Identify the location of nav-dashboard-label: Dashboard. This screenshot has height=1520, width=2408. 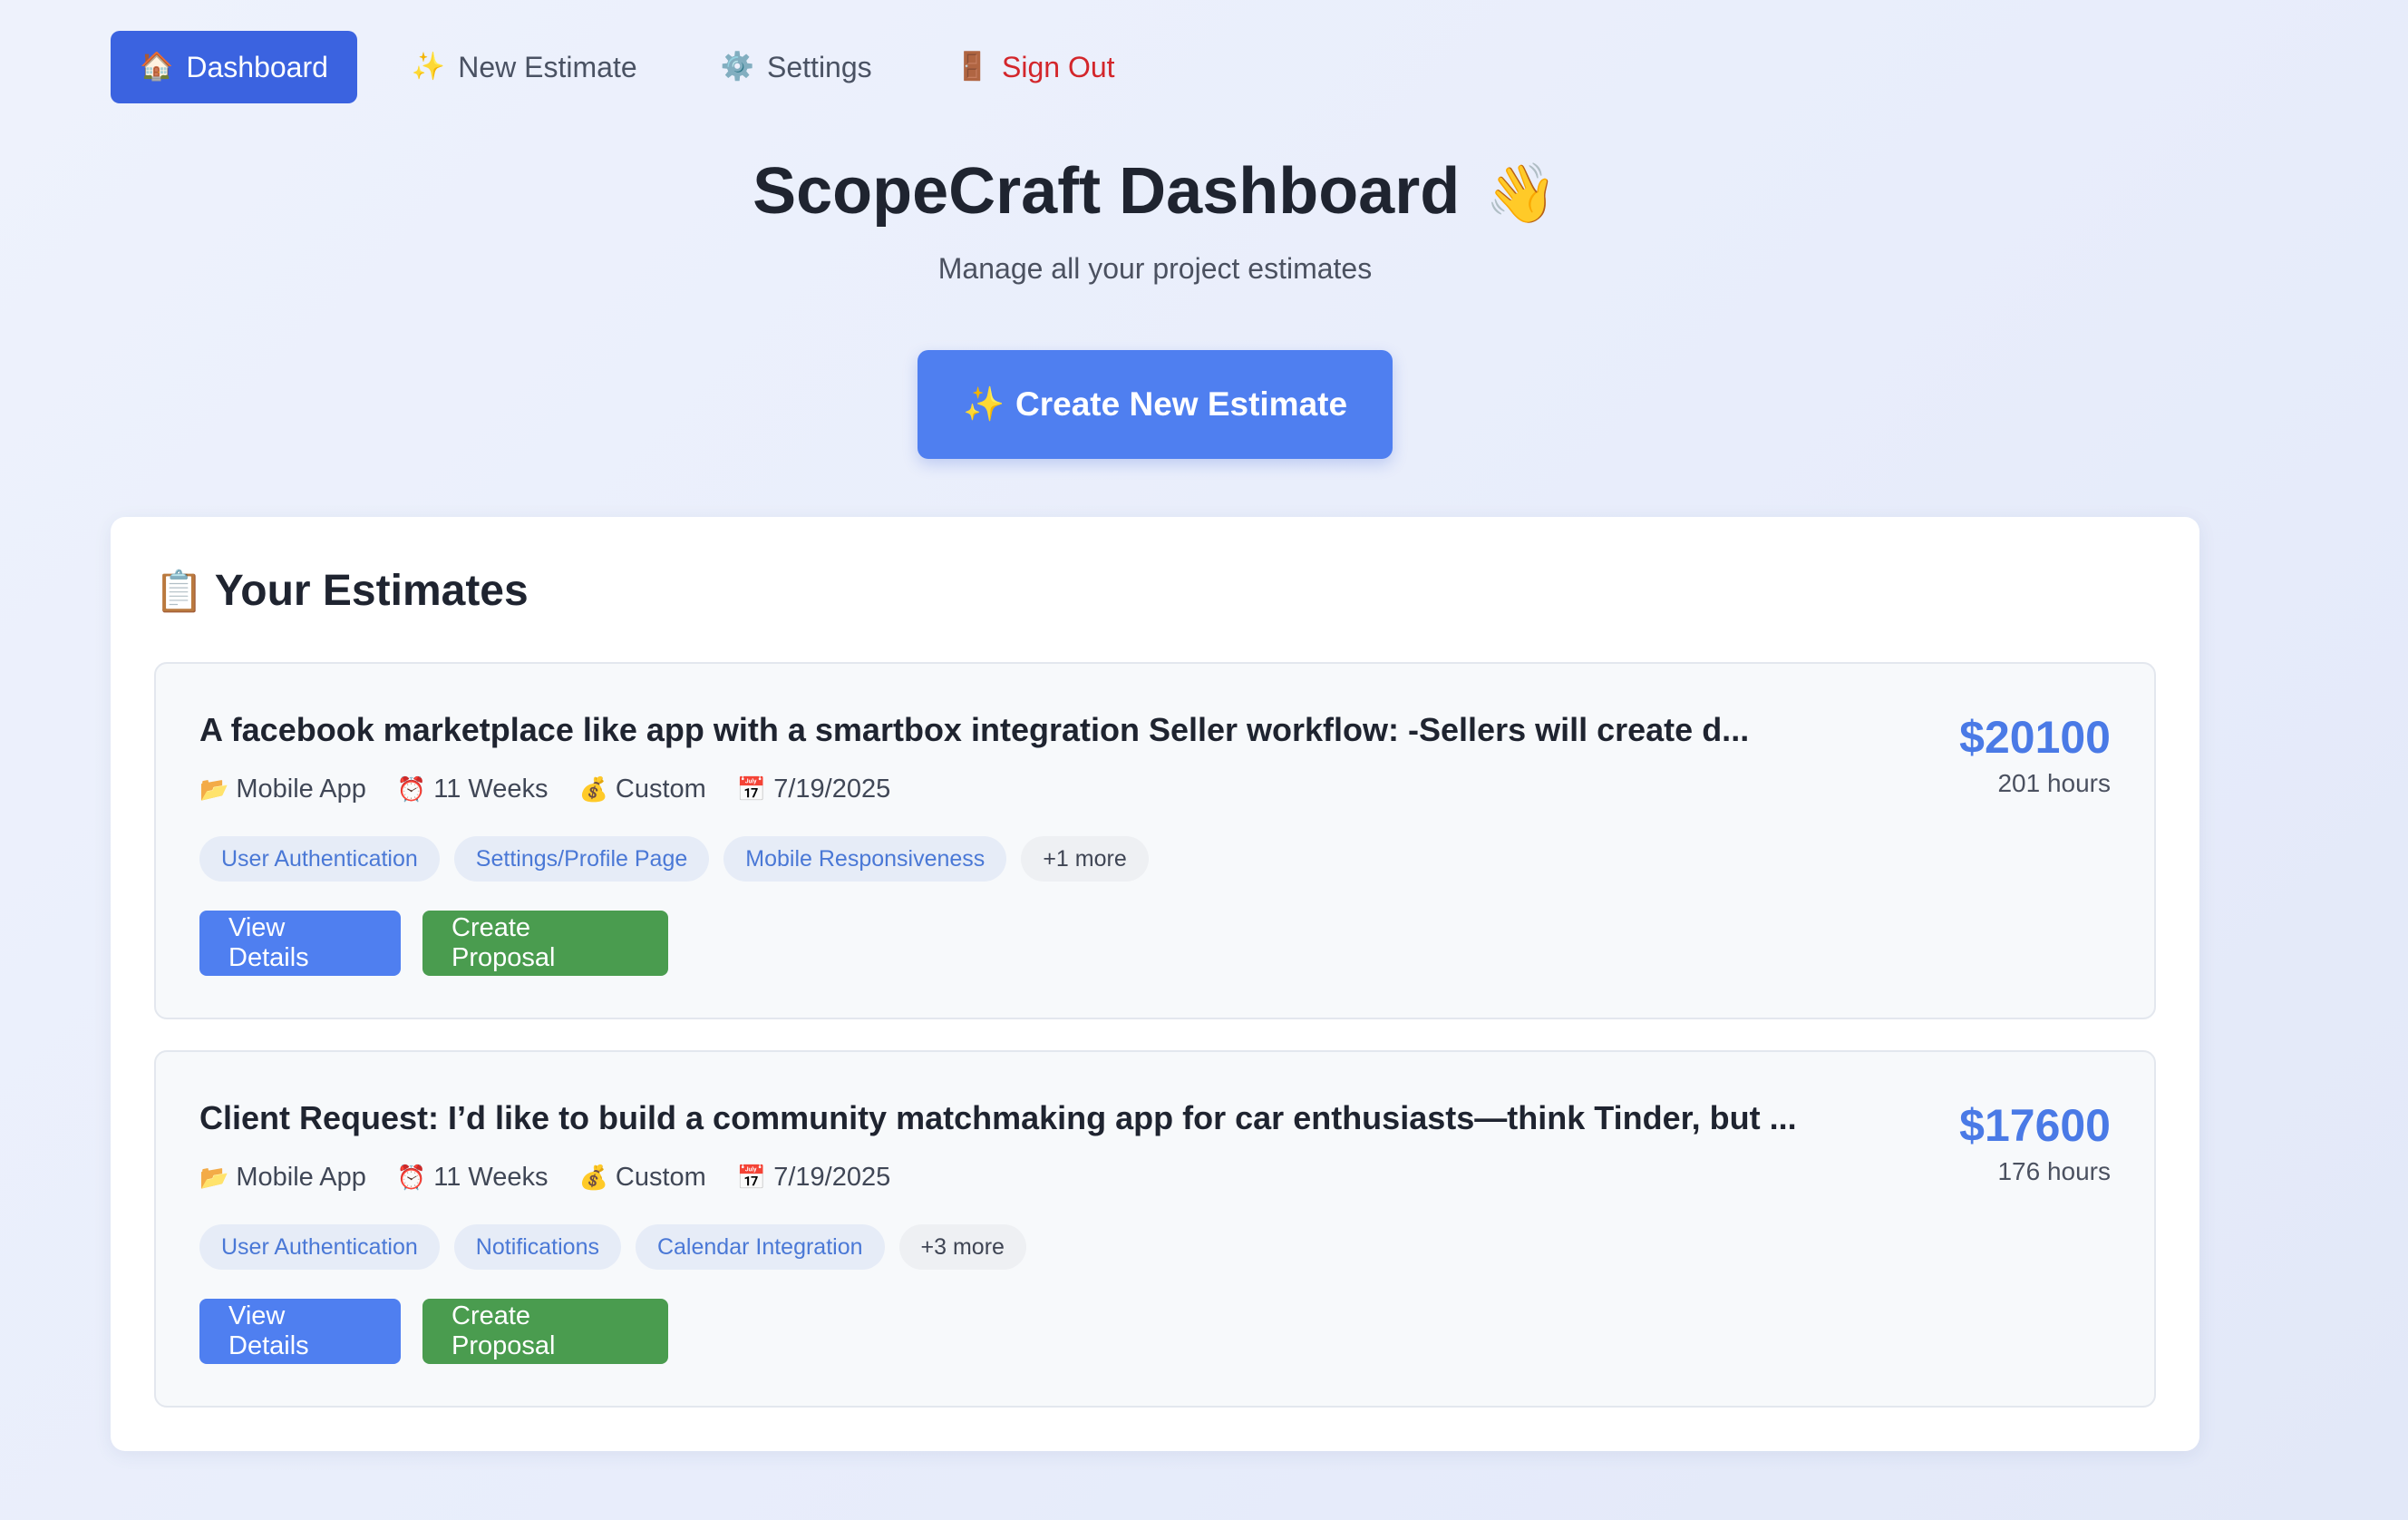
(257, 66).